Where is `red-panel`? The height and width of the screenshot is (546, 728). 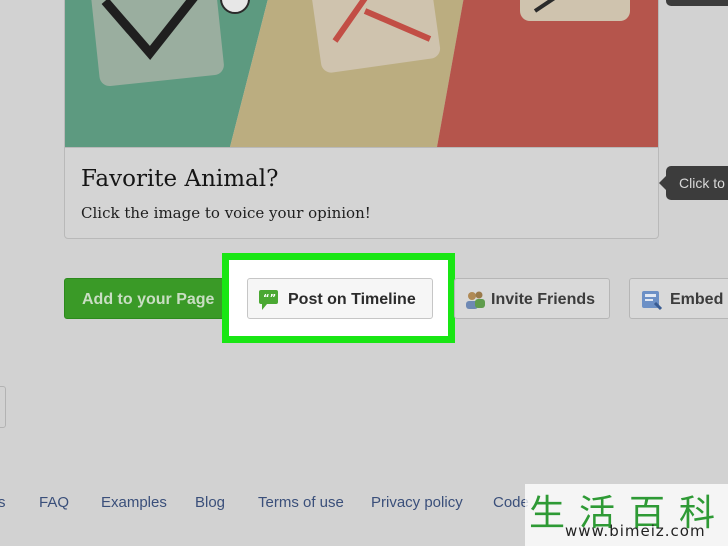 red-panel is located at coordinates (547, 73).